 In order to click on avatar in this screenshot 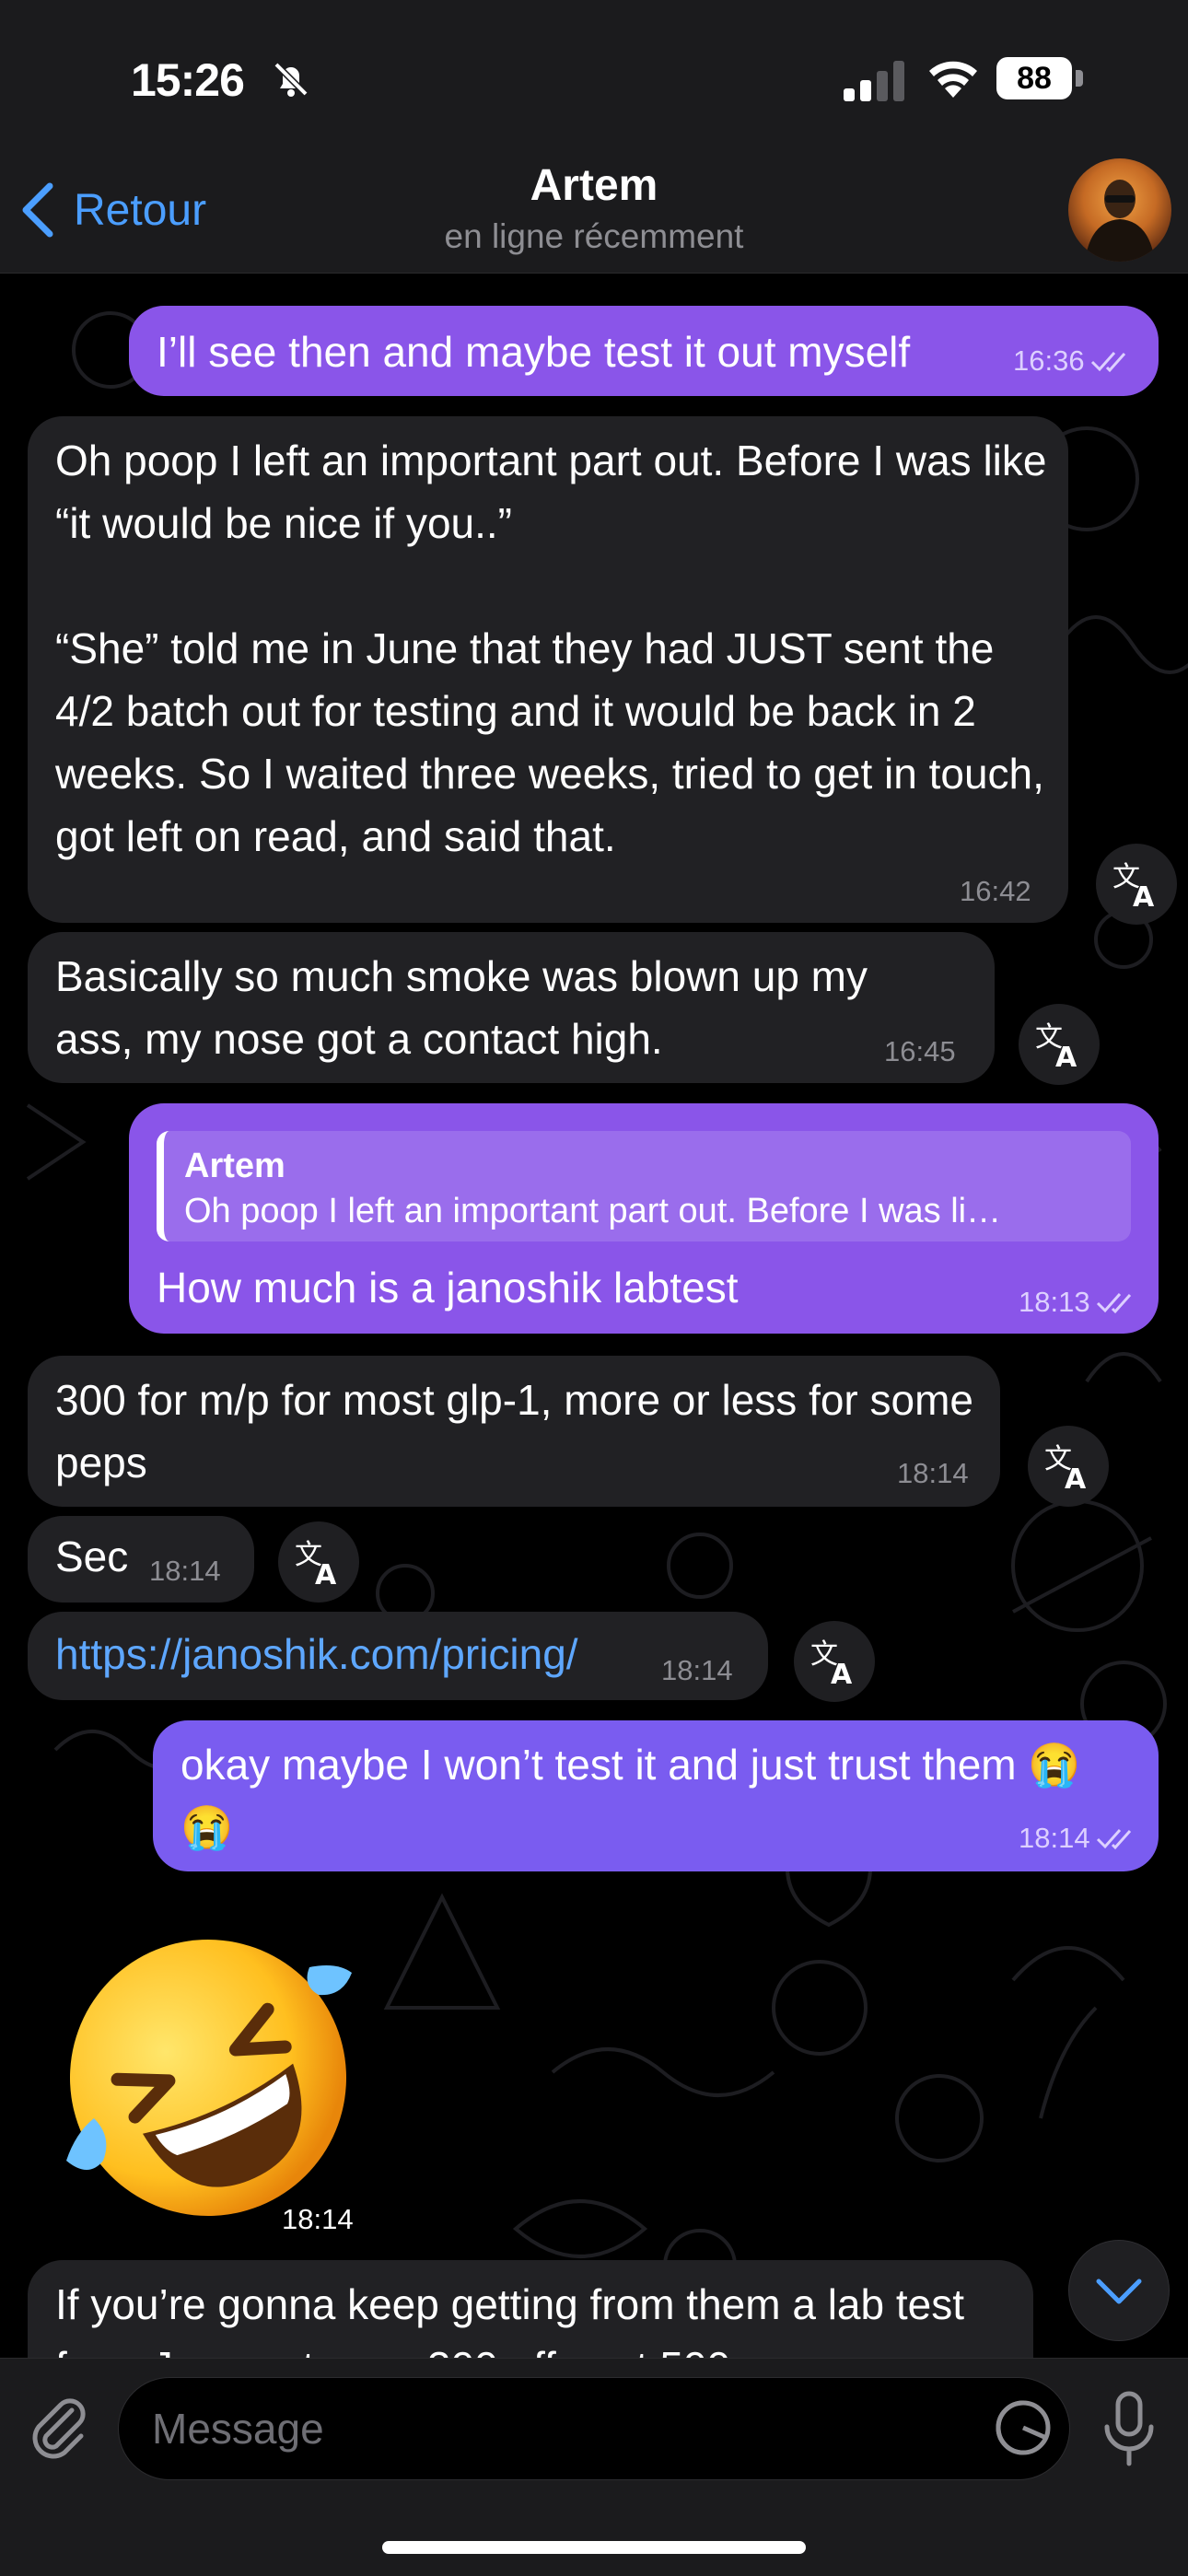, I will do `click(1119, 210)`.